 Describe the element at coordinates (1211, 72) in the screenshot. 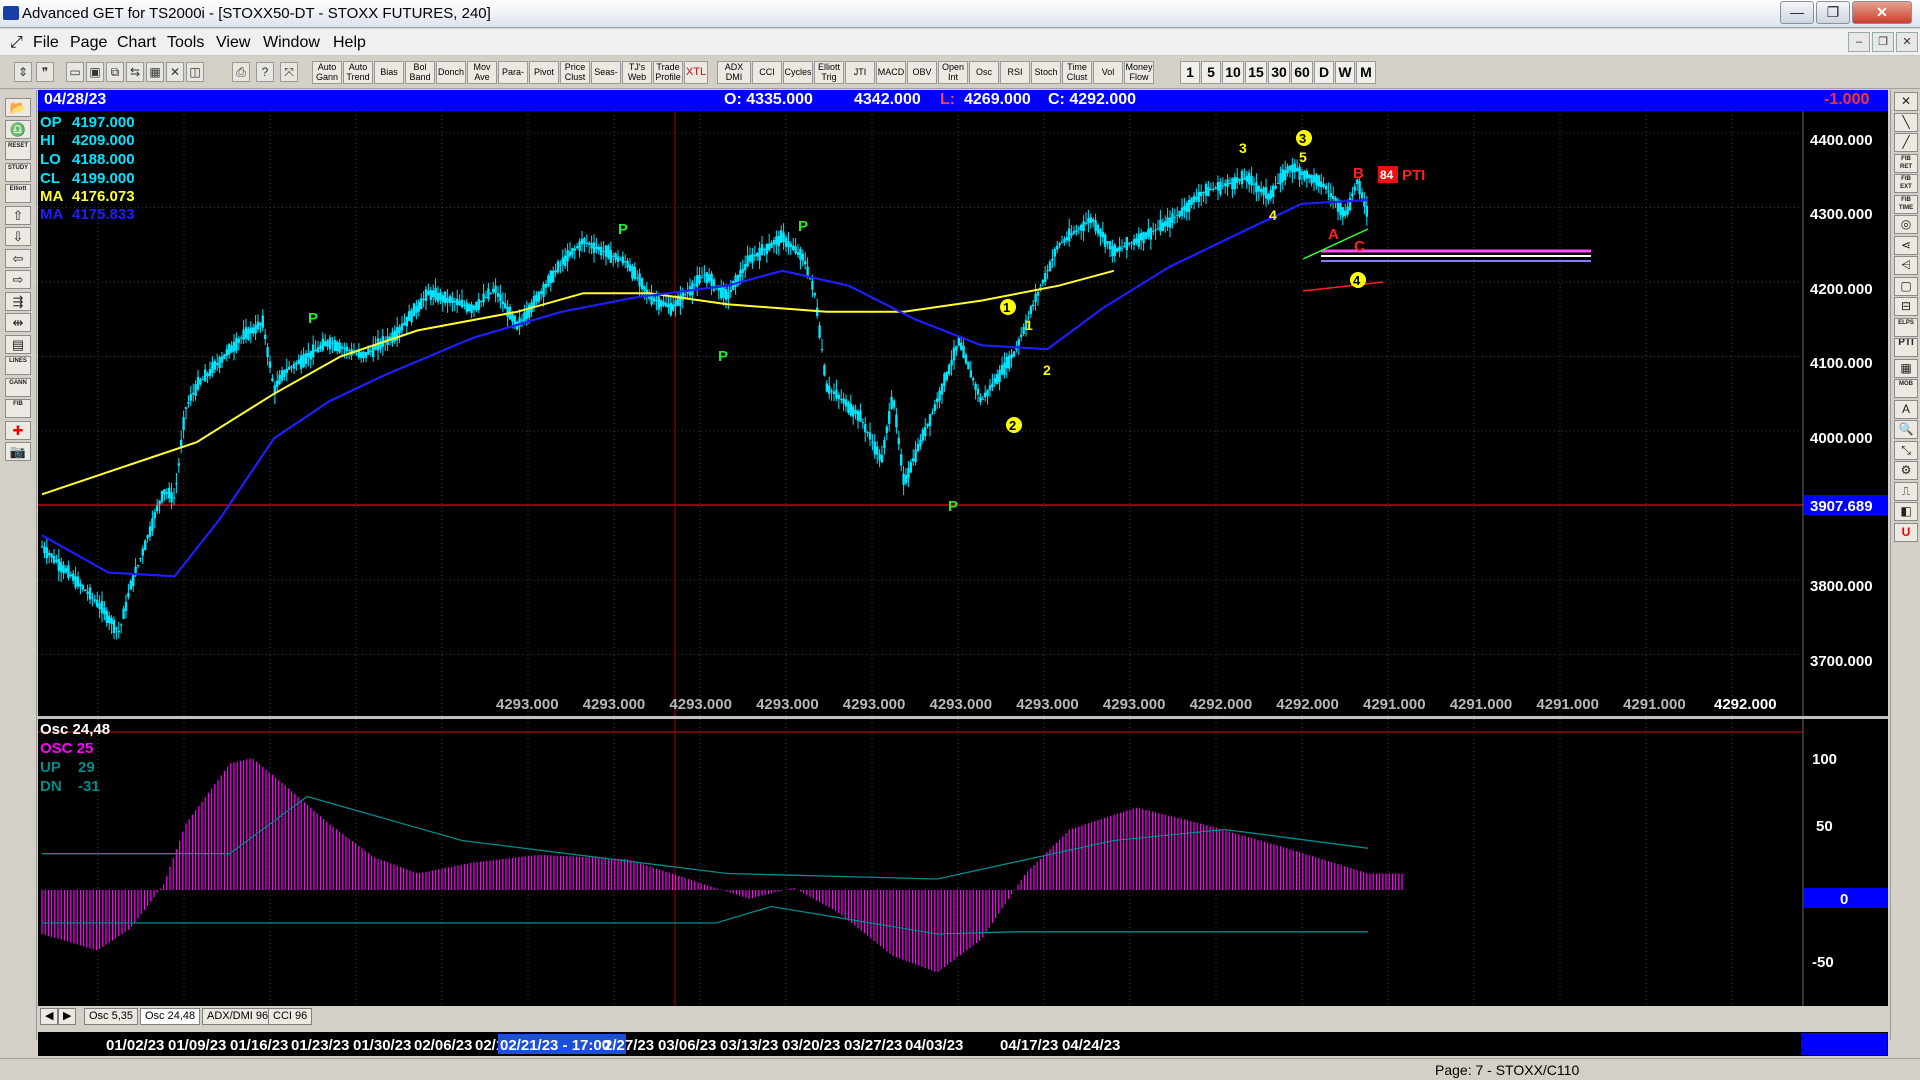

I see `interval-button-5: 5` at that location.